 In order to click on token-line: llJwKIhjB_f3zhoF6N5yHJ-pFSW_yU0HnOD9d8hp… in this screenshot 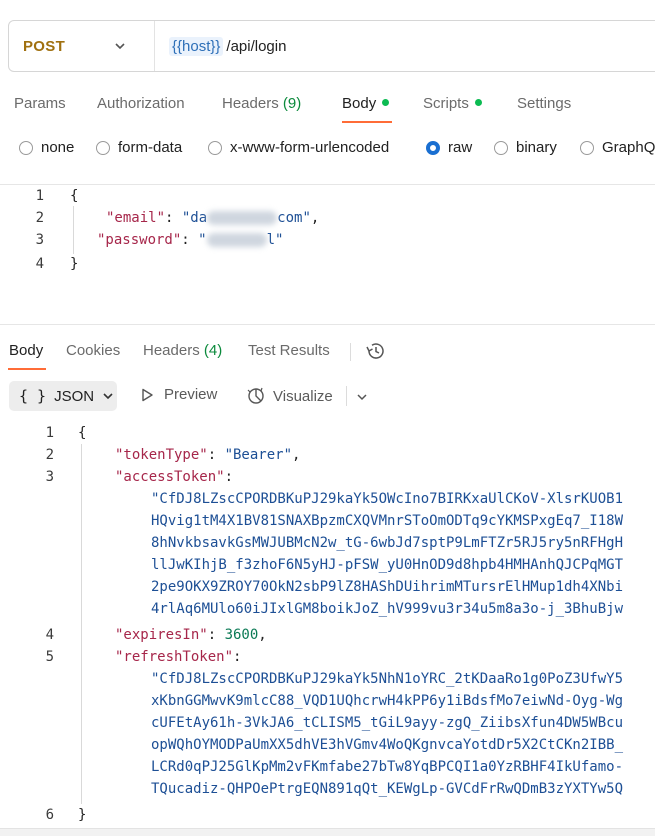, I will do `click(387, 565)`.